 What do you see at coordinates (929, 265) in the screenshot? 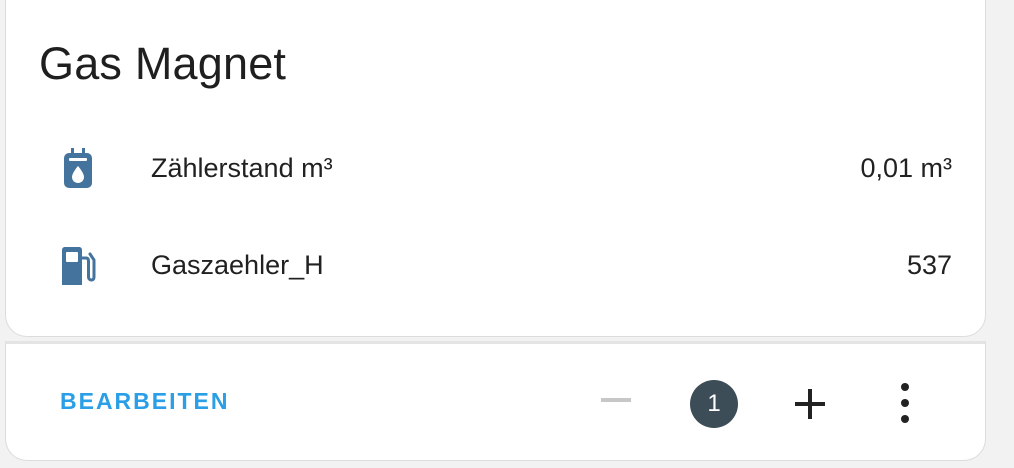
I see `entity-state: 537` at bounding box center [929, 265].